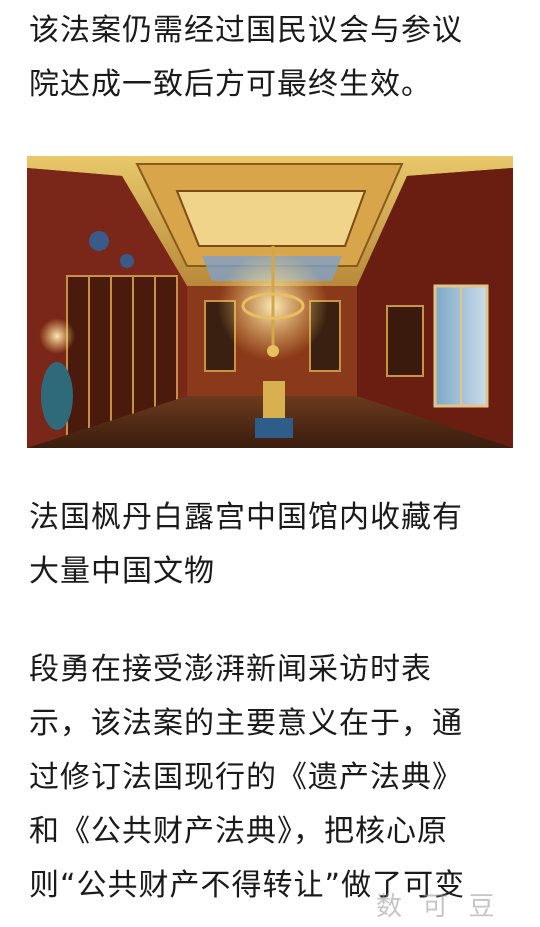 The image size is (540, 927). Describe the element at coordinates (246, 517) in the screenshot. I see `caption-line: 法国枫丹白露宫中国馆内收藏有` at that location.